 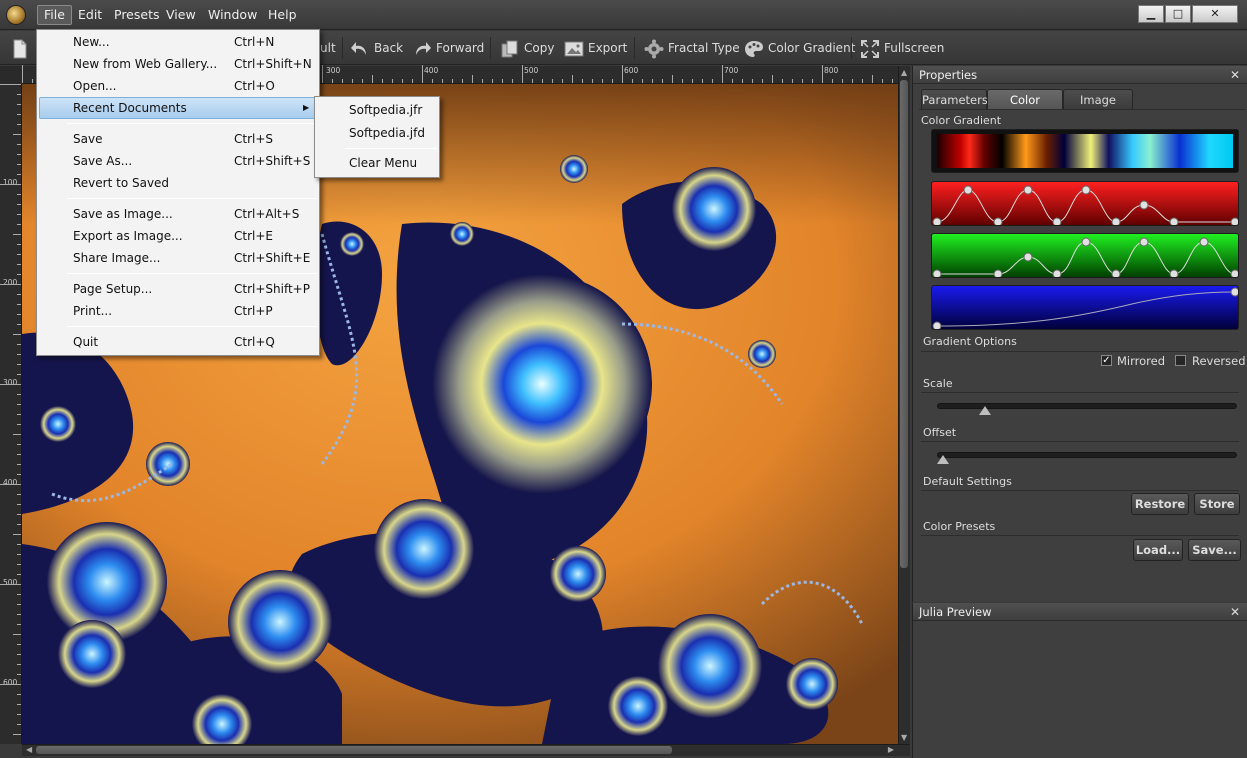 What do you see at coordinates (178, 86) in the screenshot?
I see `menu-item-open: Open... Ctrl+O` at bounding box center [178, 86].